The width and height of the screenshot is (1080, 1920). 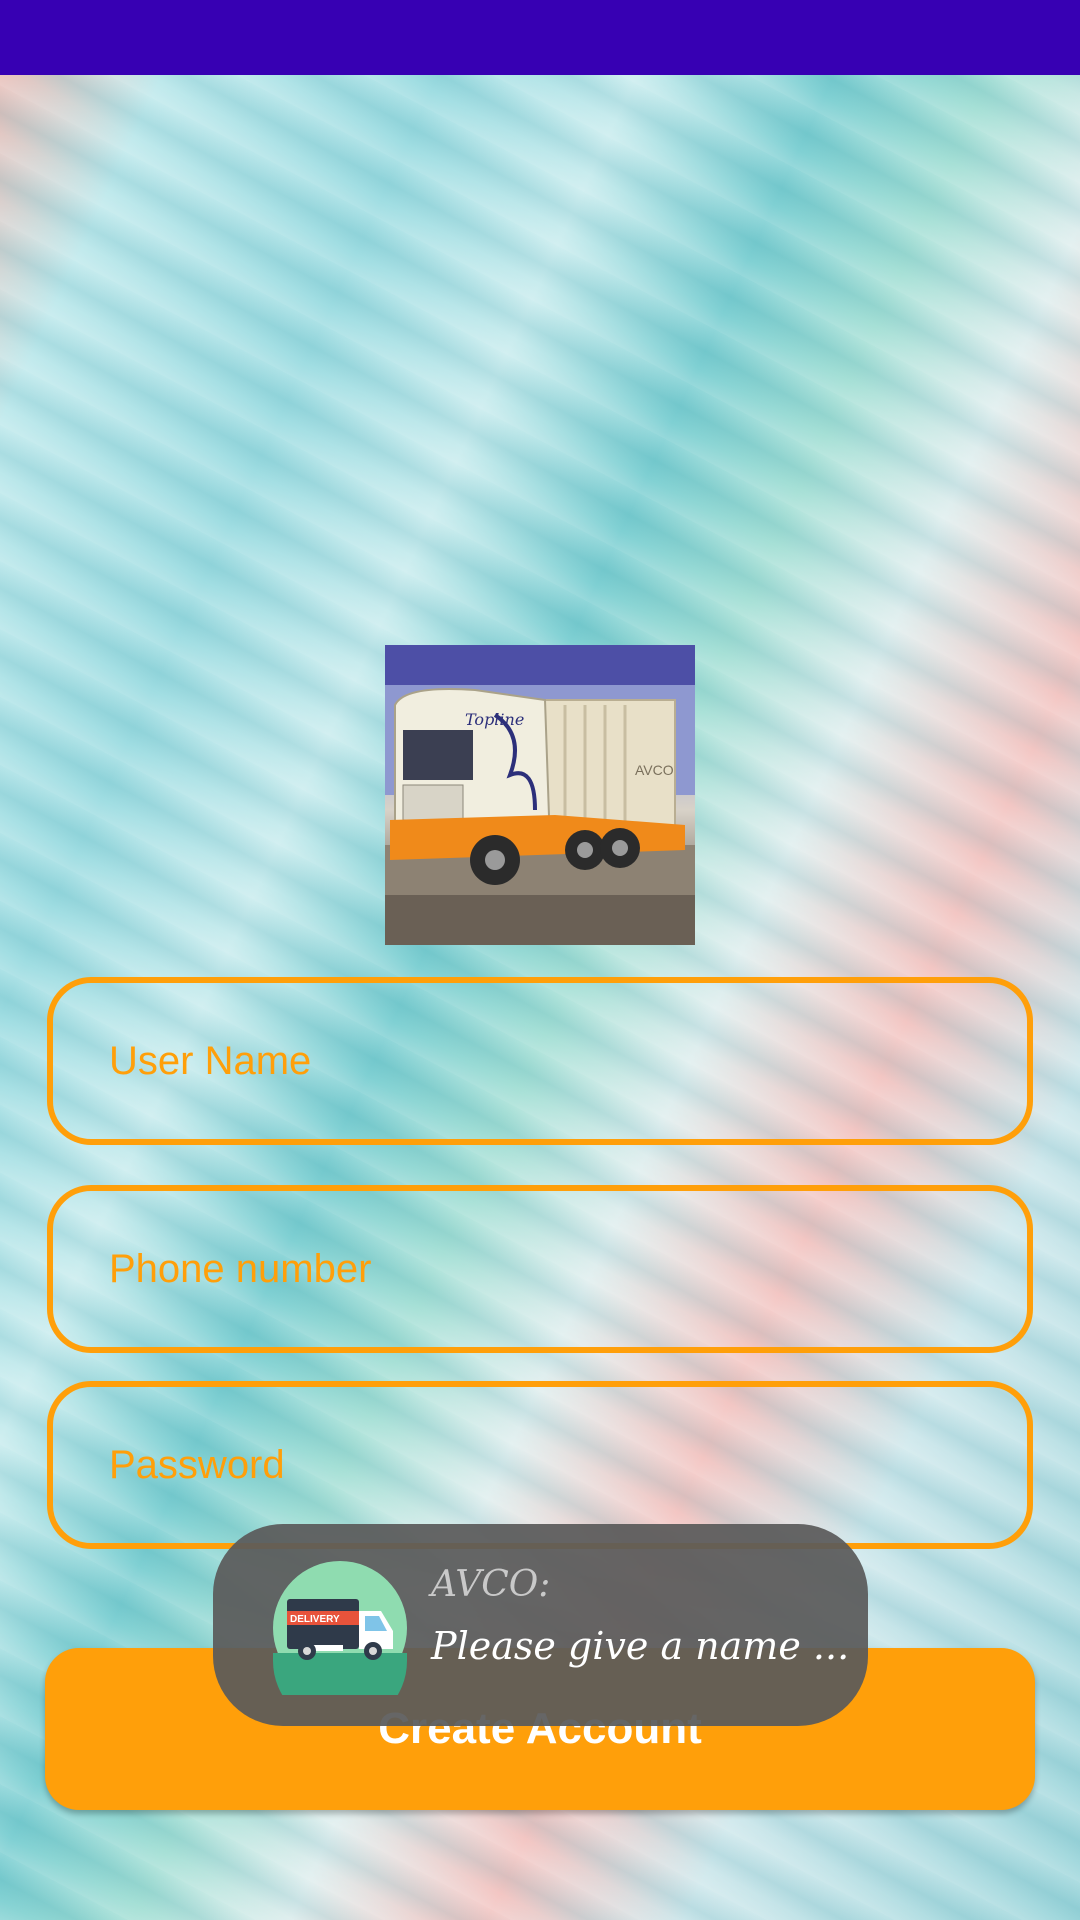 I want to click on svg-text: AVCO, so click(x=654, y=770).